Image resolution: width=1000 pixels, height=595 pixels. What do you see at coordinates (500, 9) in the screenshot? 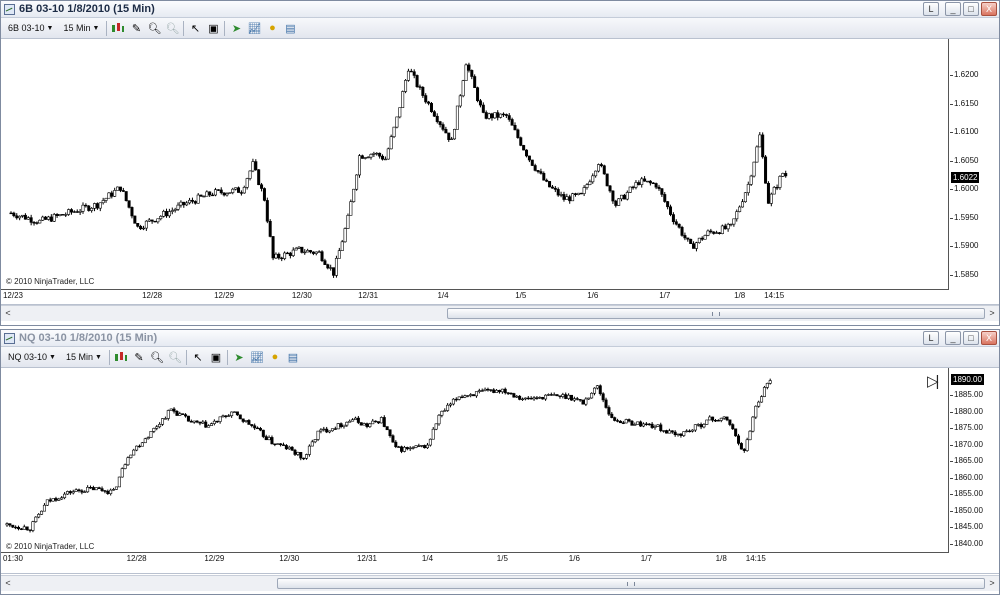
I see `window-titlebar: 6B 03-10 1/8/2010 (15 Min) L _ □ X` at bounding box center [500, 9].